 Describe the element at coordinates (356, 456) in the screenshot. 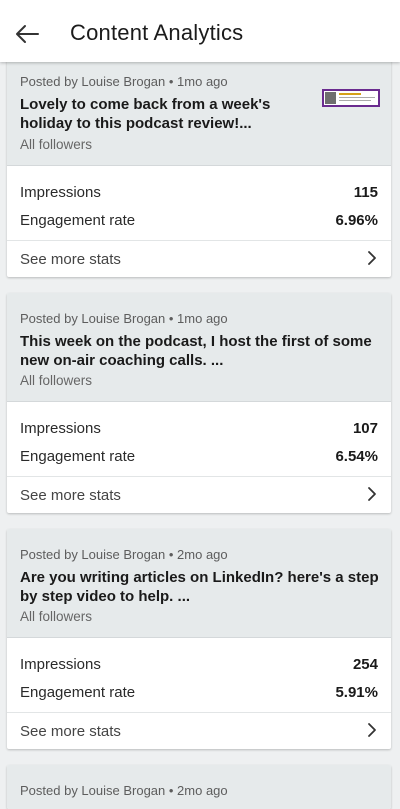

I see `engagement-value: 6.54%` at that location.